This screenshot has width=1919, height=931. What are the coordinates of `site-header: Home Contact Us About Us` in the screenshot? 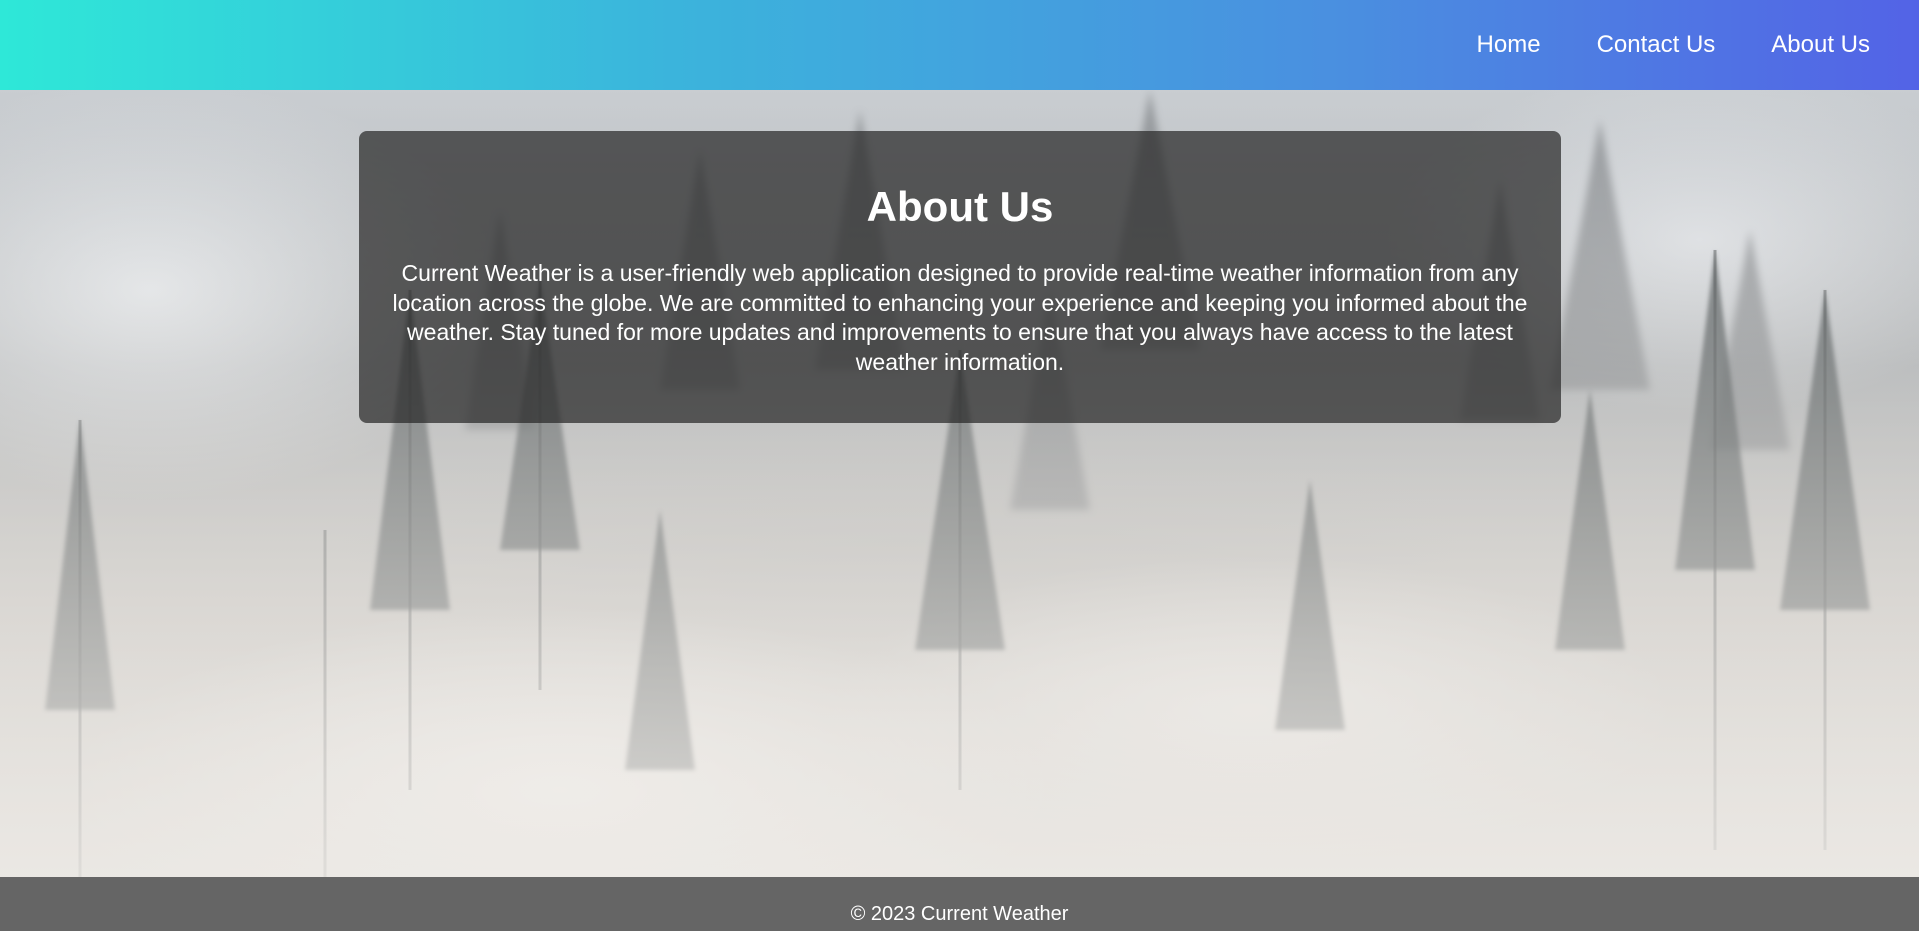 It's located at (959, 45).